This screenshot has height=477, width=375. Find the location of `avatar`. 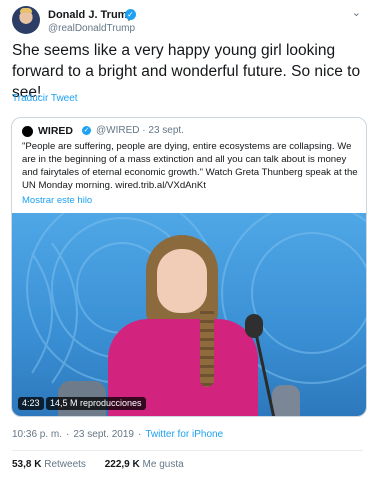

avatar is located at coordinates (26, 20).